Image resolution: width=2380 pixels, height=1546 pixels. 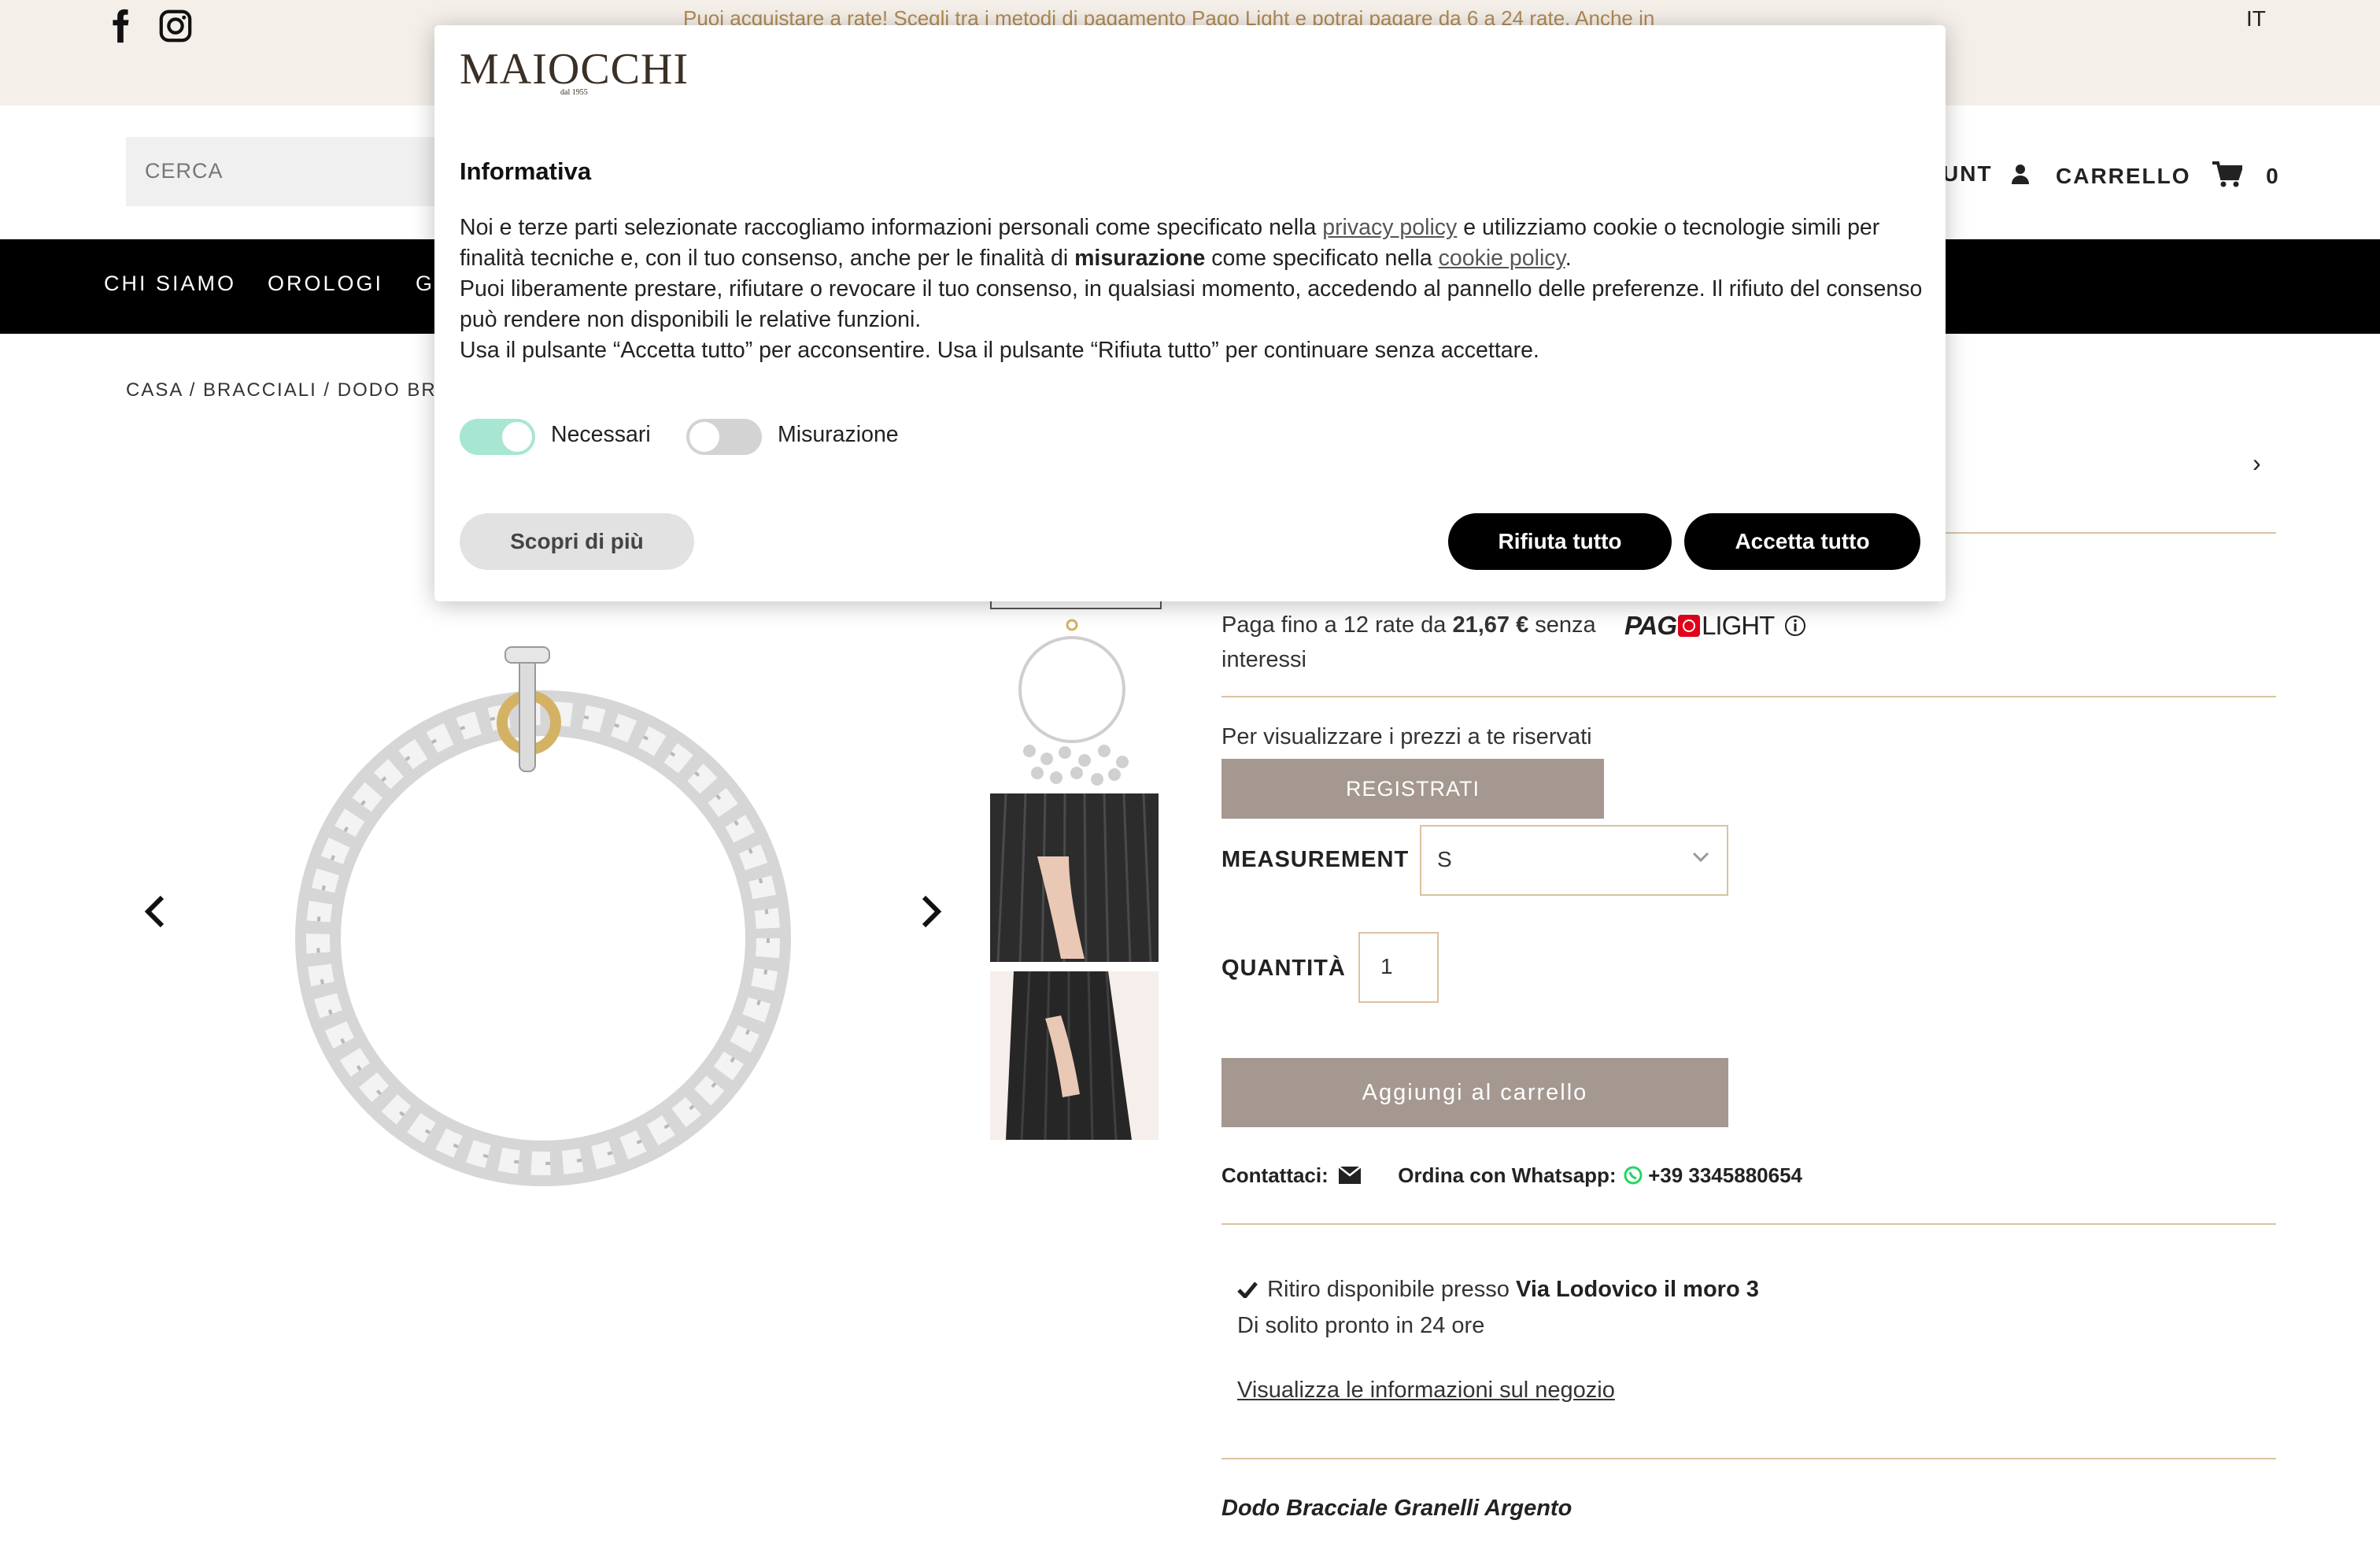 I want to click on pagolight-logo: PAG LIGHT, so click(x=1715, y=626).